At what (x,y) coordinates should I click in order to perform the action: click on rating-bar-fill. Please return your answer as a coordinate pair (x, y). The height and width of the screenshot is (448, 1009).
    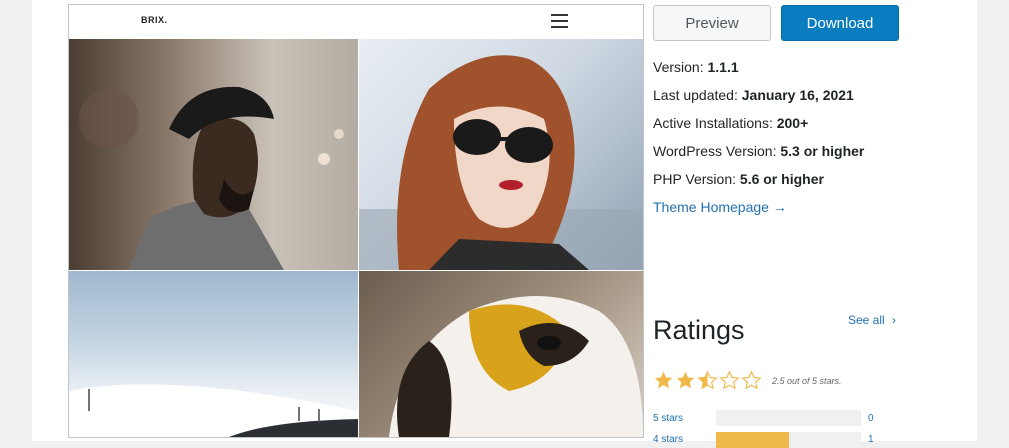
    Looking at the image, I should click on (752, 440).